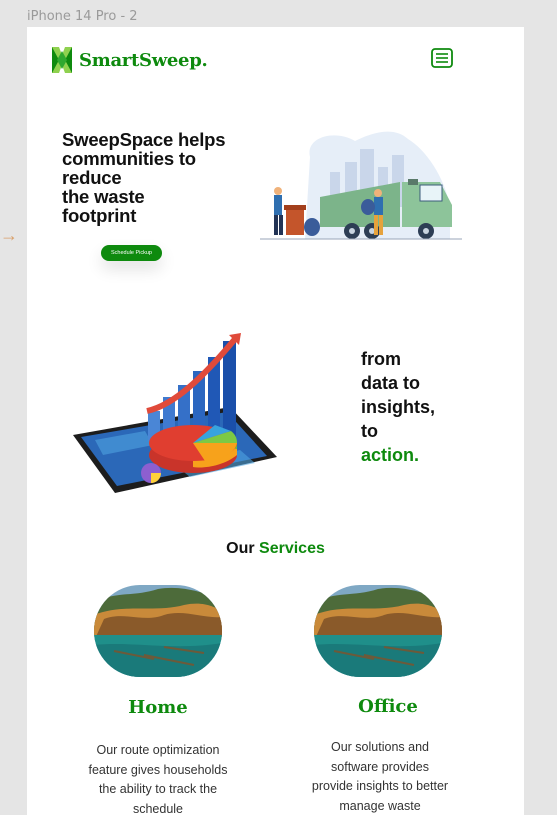 The width and height of the screenshot is (557, 815). I want to click on tagline-accent: action., so click(390, 455).